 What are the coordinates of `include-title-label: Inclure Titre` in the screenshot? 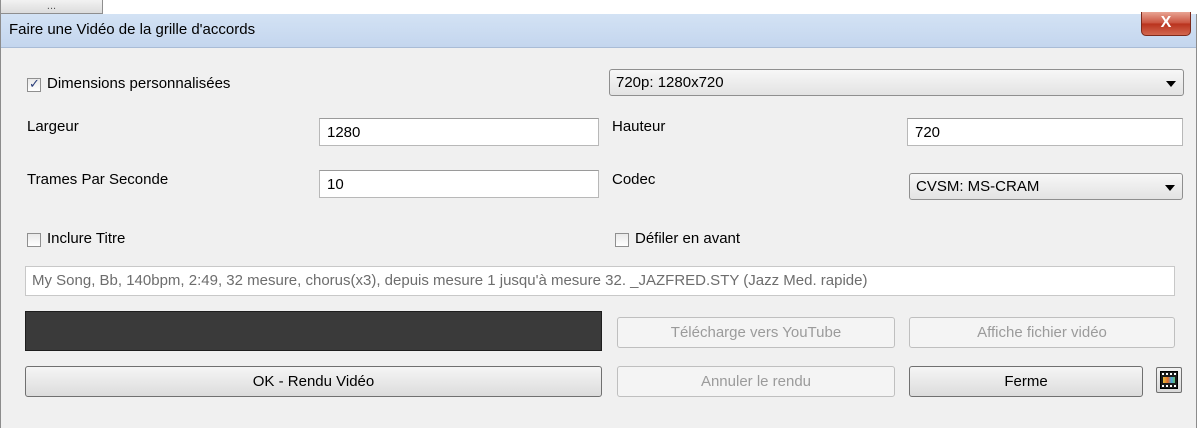 It's located at (86, 238).